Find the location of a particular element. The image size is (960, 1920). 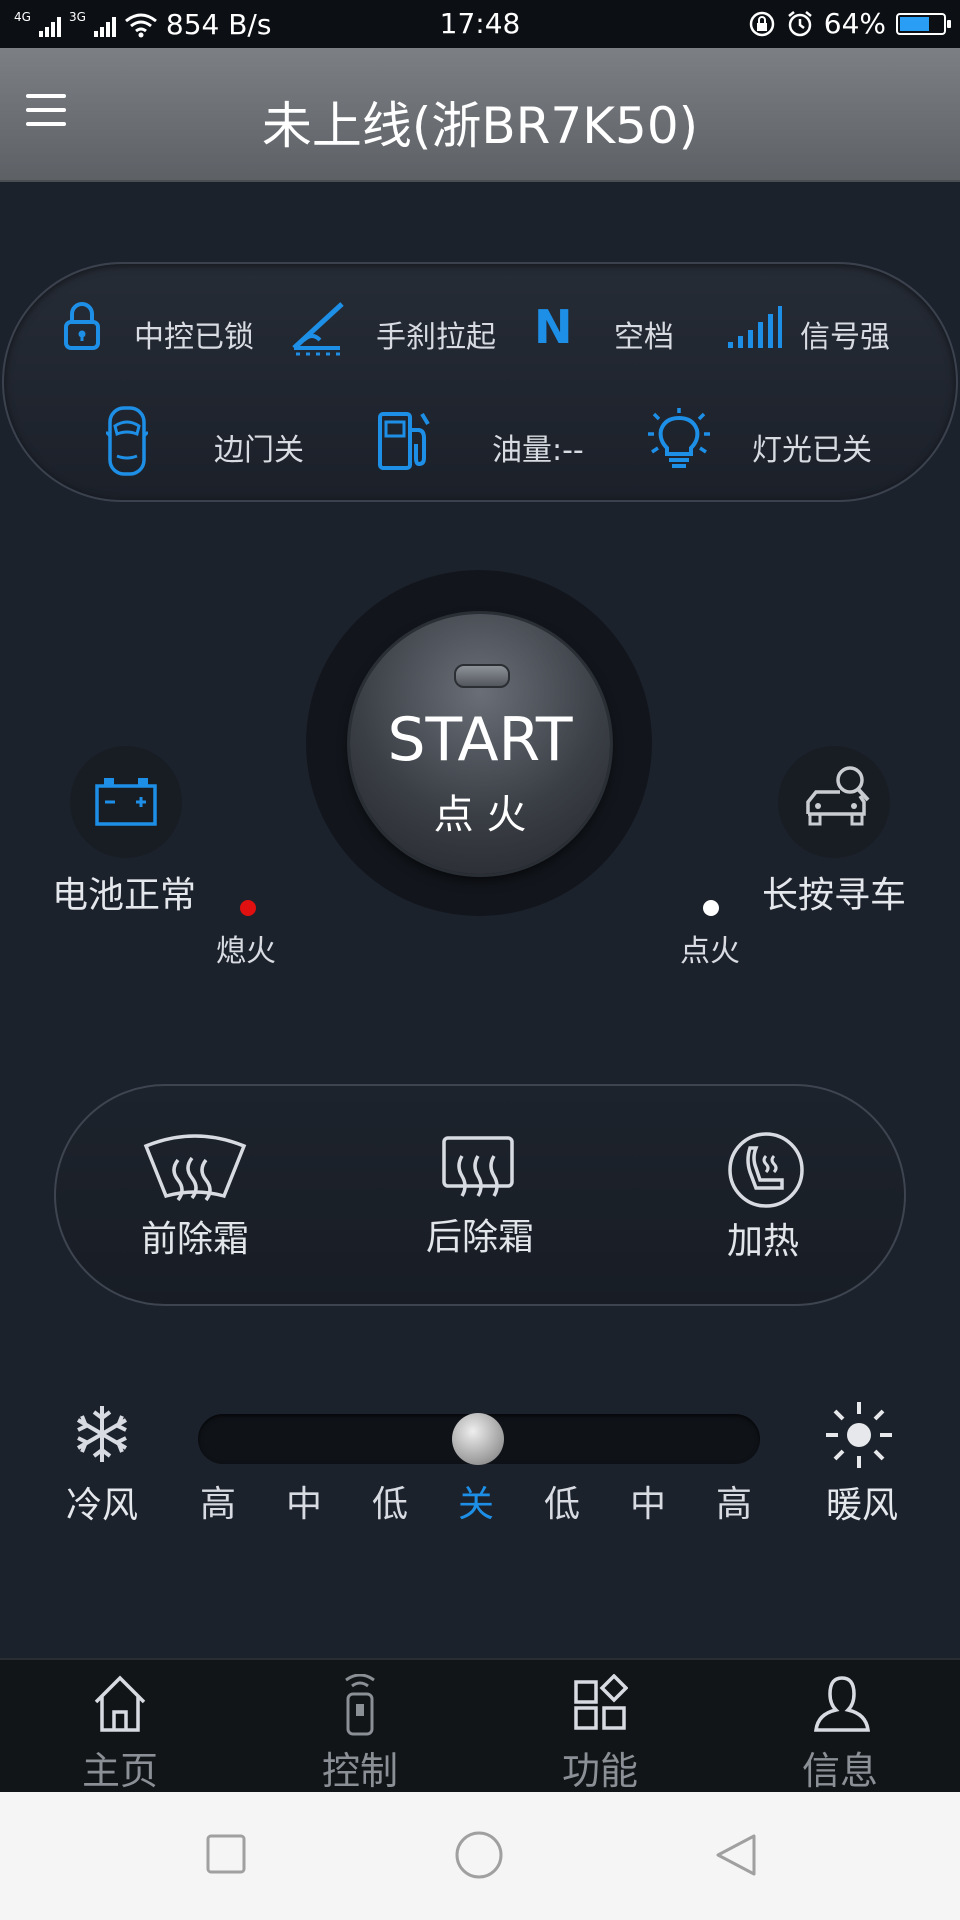

seat-heating-button is located at coordinates (766, 1170).